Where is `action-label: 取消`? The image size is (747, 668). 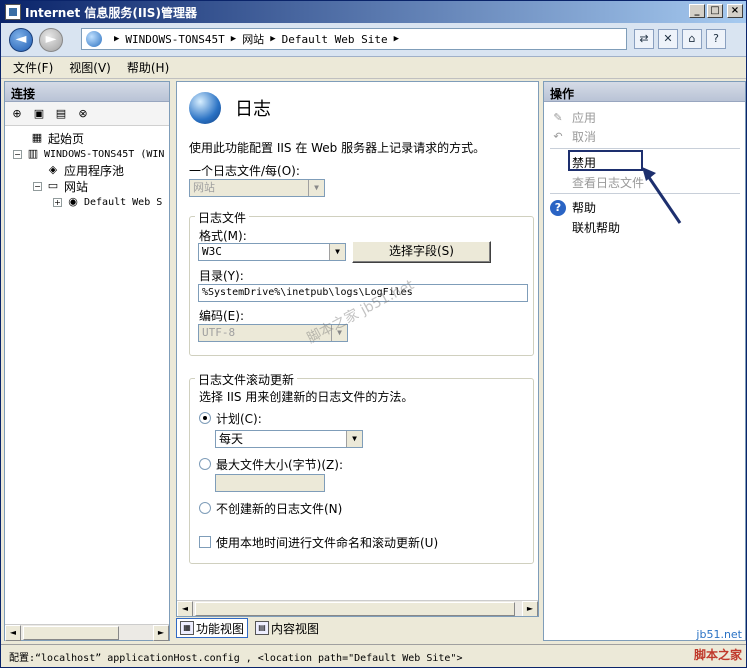
action-label: 取消 is located at coordinates (584, 137).